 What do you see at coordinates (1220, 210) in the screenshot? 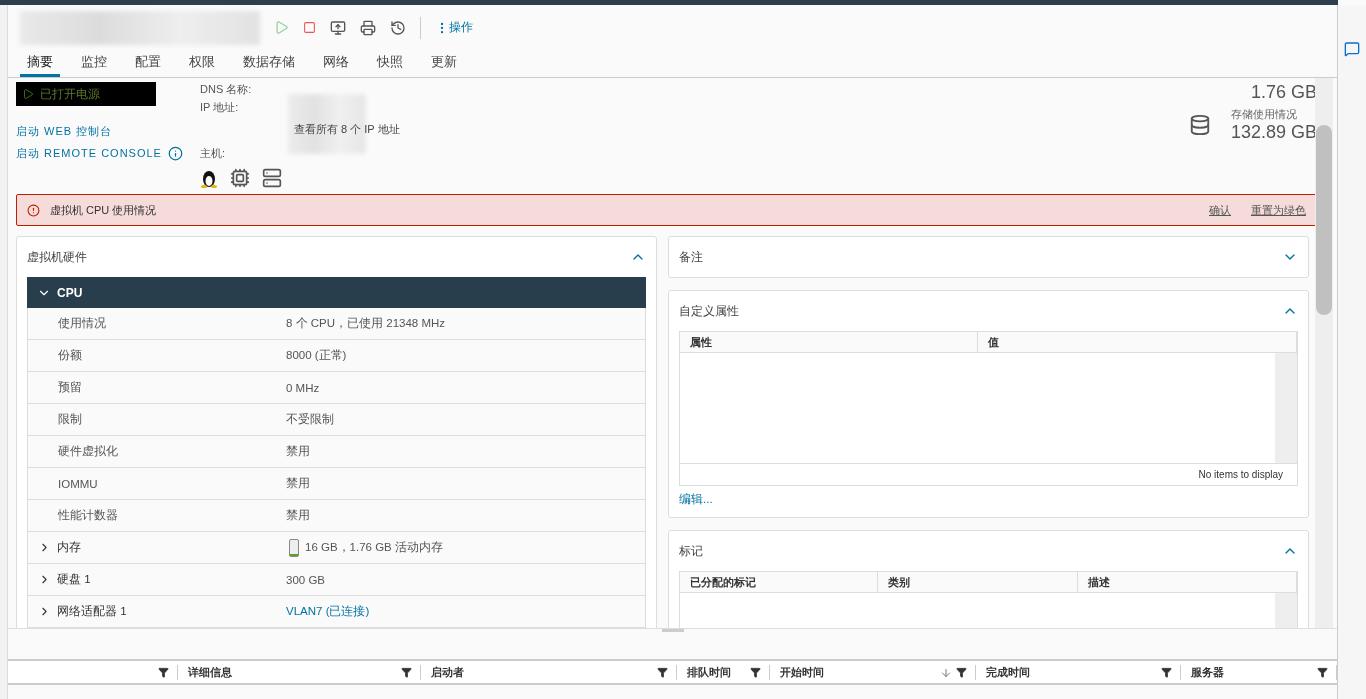
I see `alert-action-link: 确认` at bounding box center [1220, 210].